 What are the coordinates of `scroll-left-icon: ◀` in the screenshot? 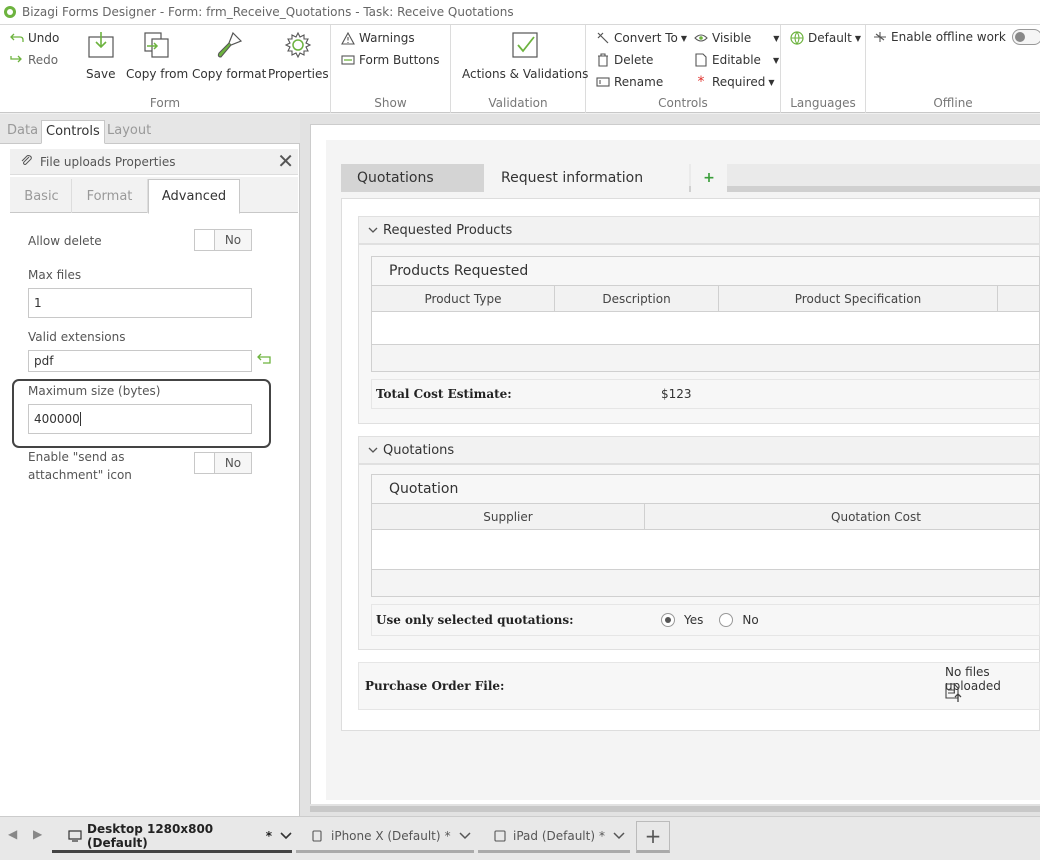 It's located at (12, 834).